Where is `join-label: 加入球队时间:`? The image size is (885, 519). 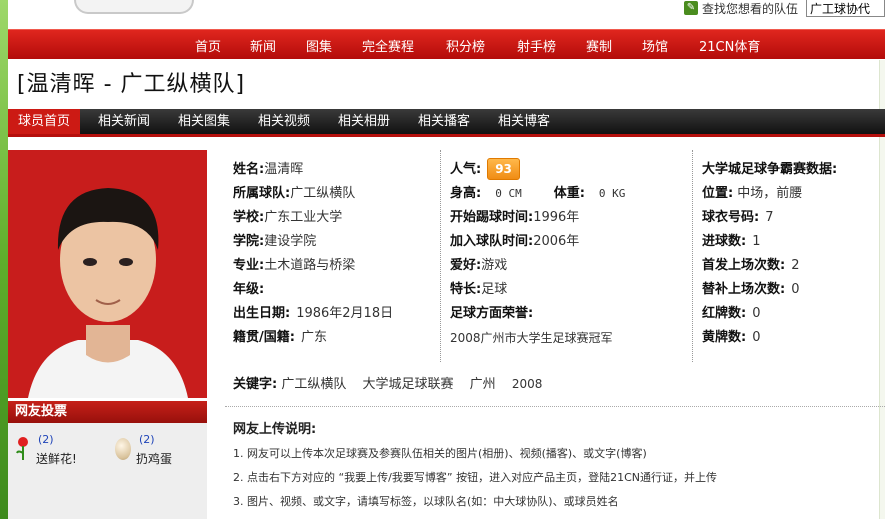 join-label: 加入球队时间: is located at coordinates (492, 241).